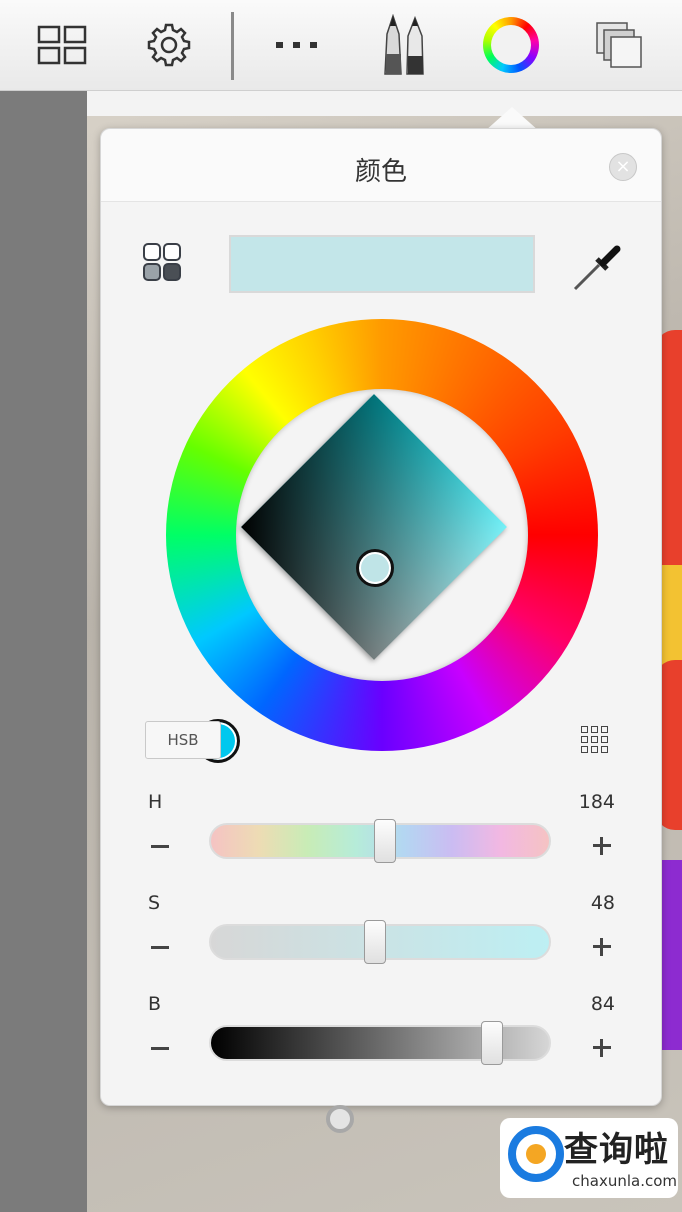 This screenshot has height=1212, width=682. Describe the element at coordinates (340, 1119) in the screenshot. I see `canvas-handle` at that location.